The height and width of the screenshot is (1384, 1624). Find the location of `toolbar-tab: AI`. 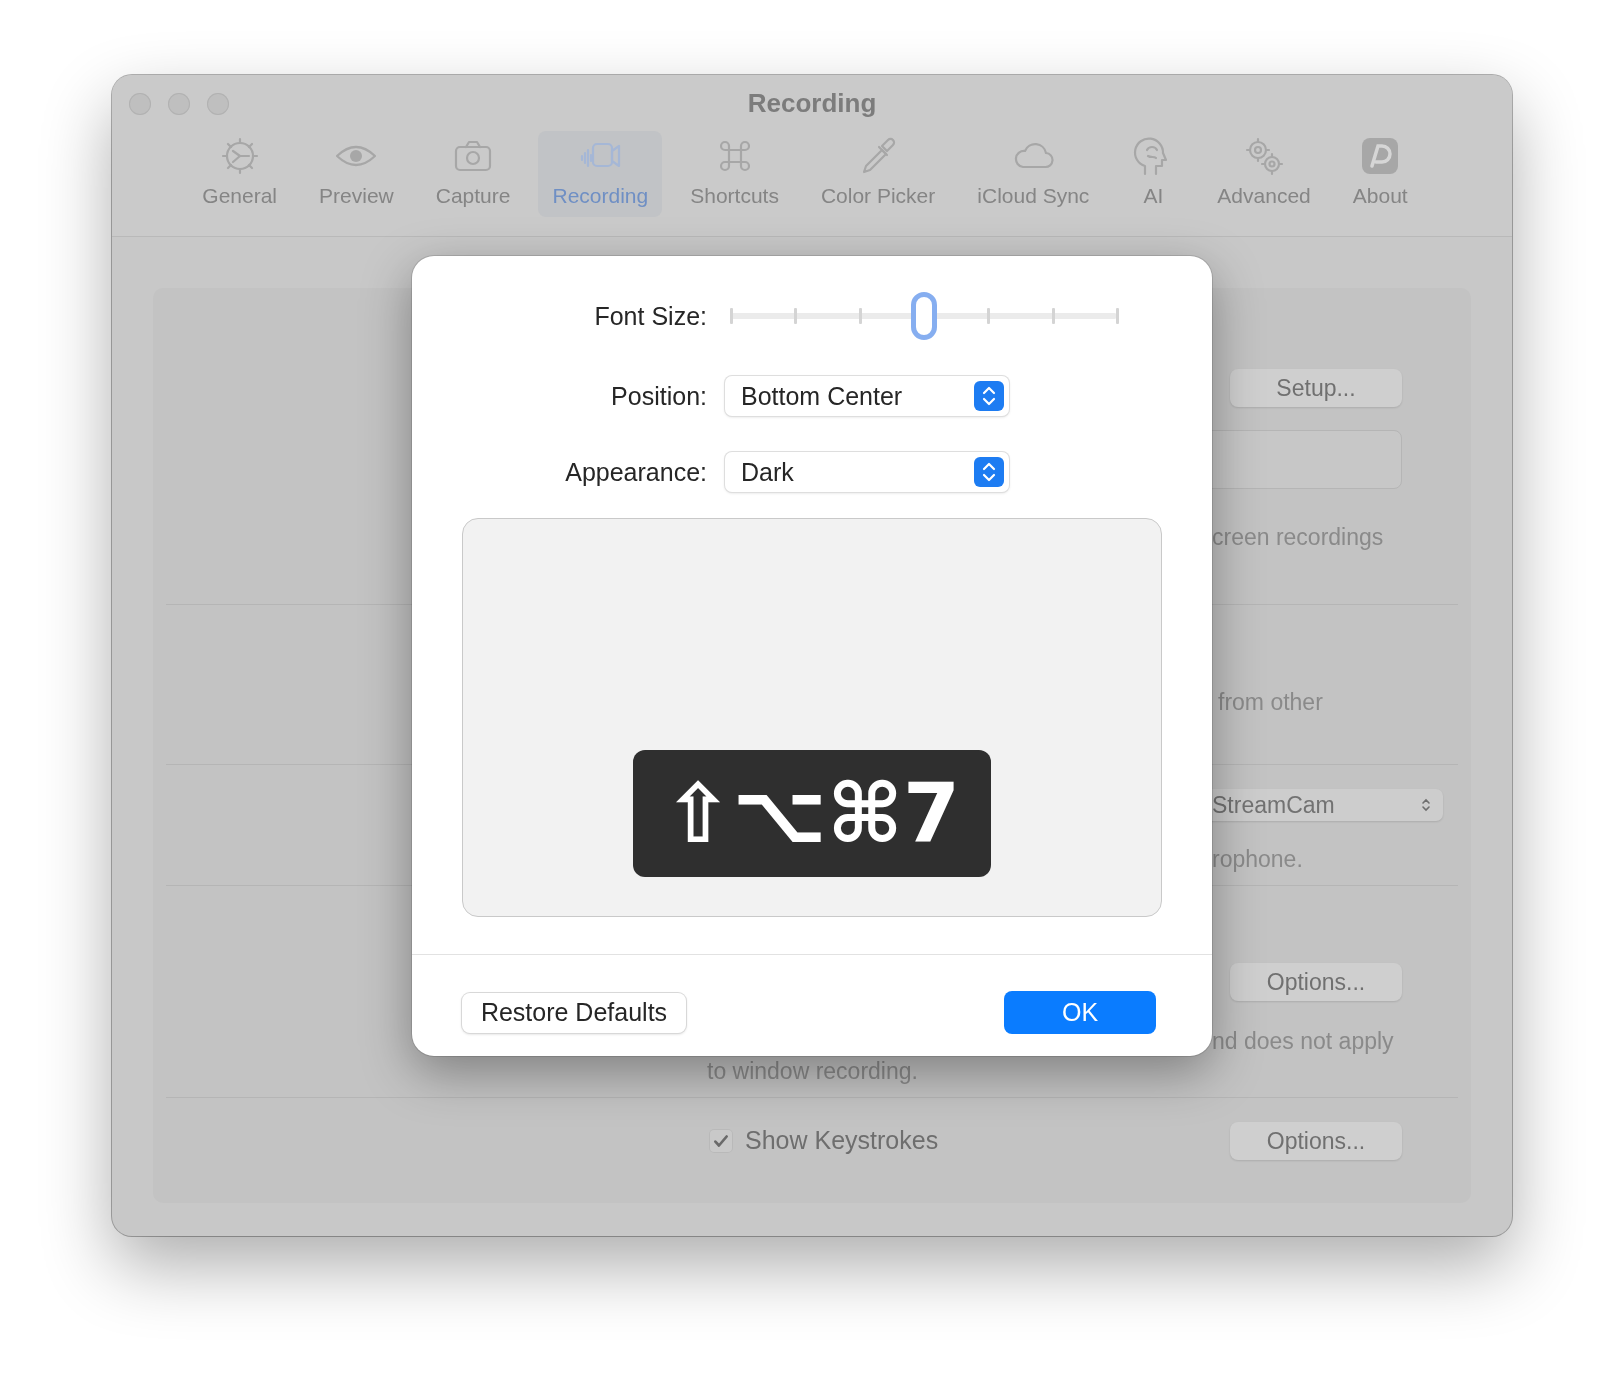

toolbar-tab: AI is located at coordinates (1153, 174).